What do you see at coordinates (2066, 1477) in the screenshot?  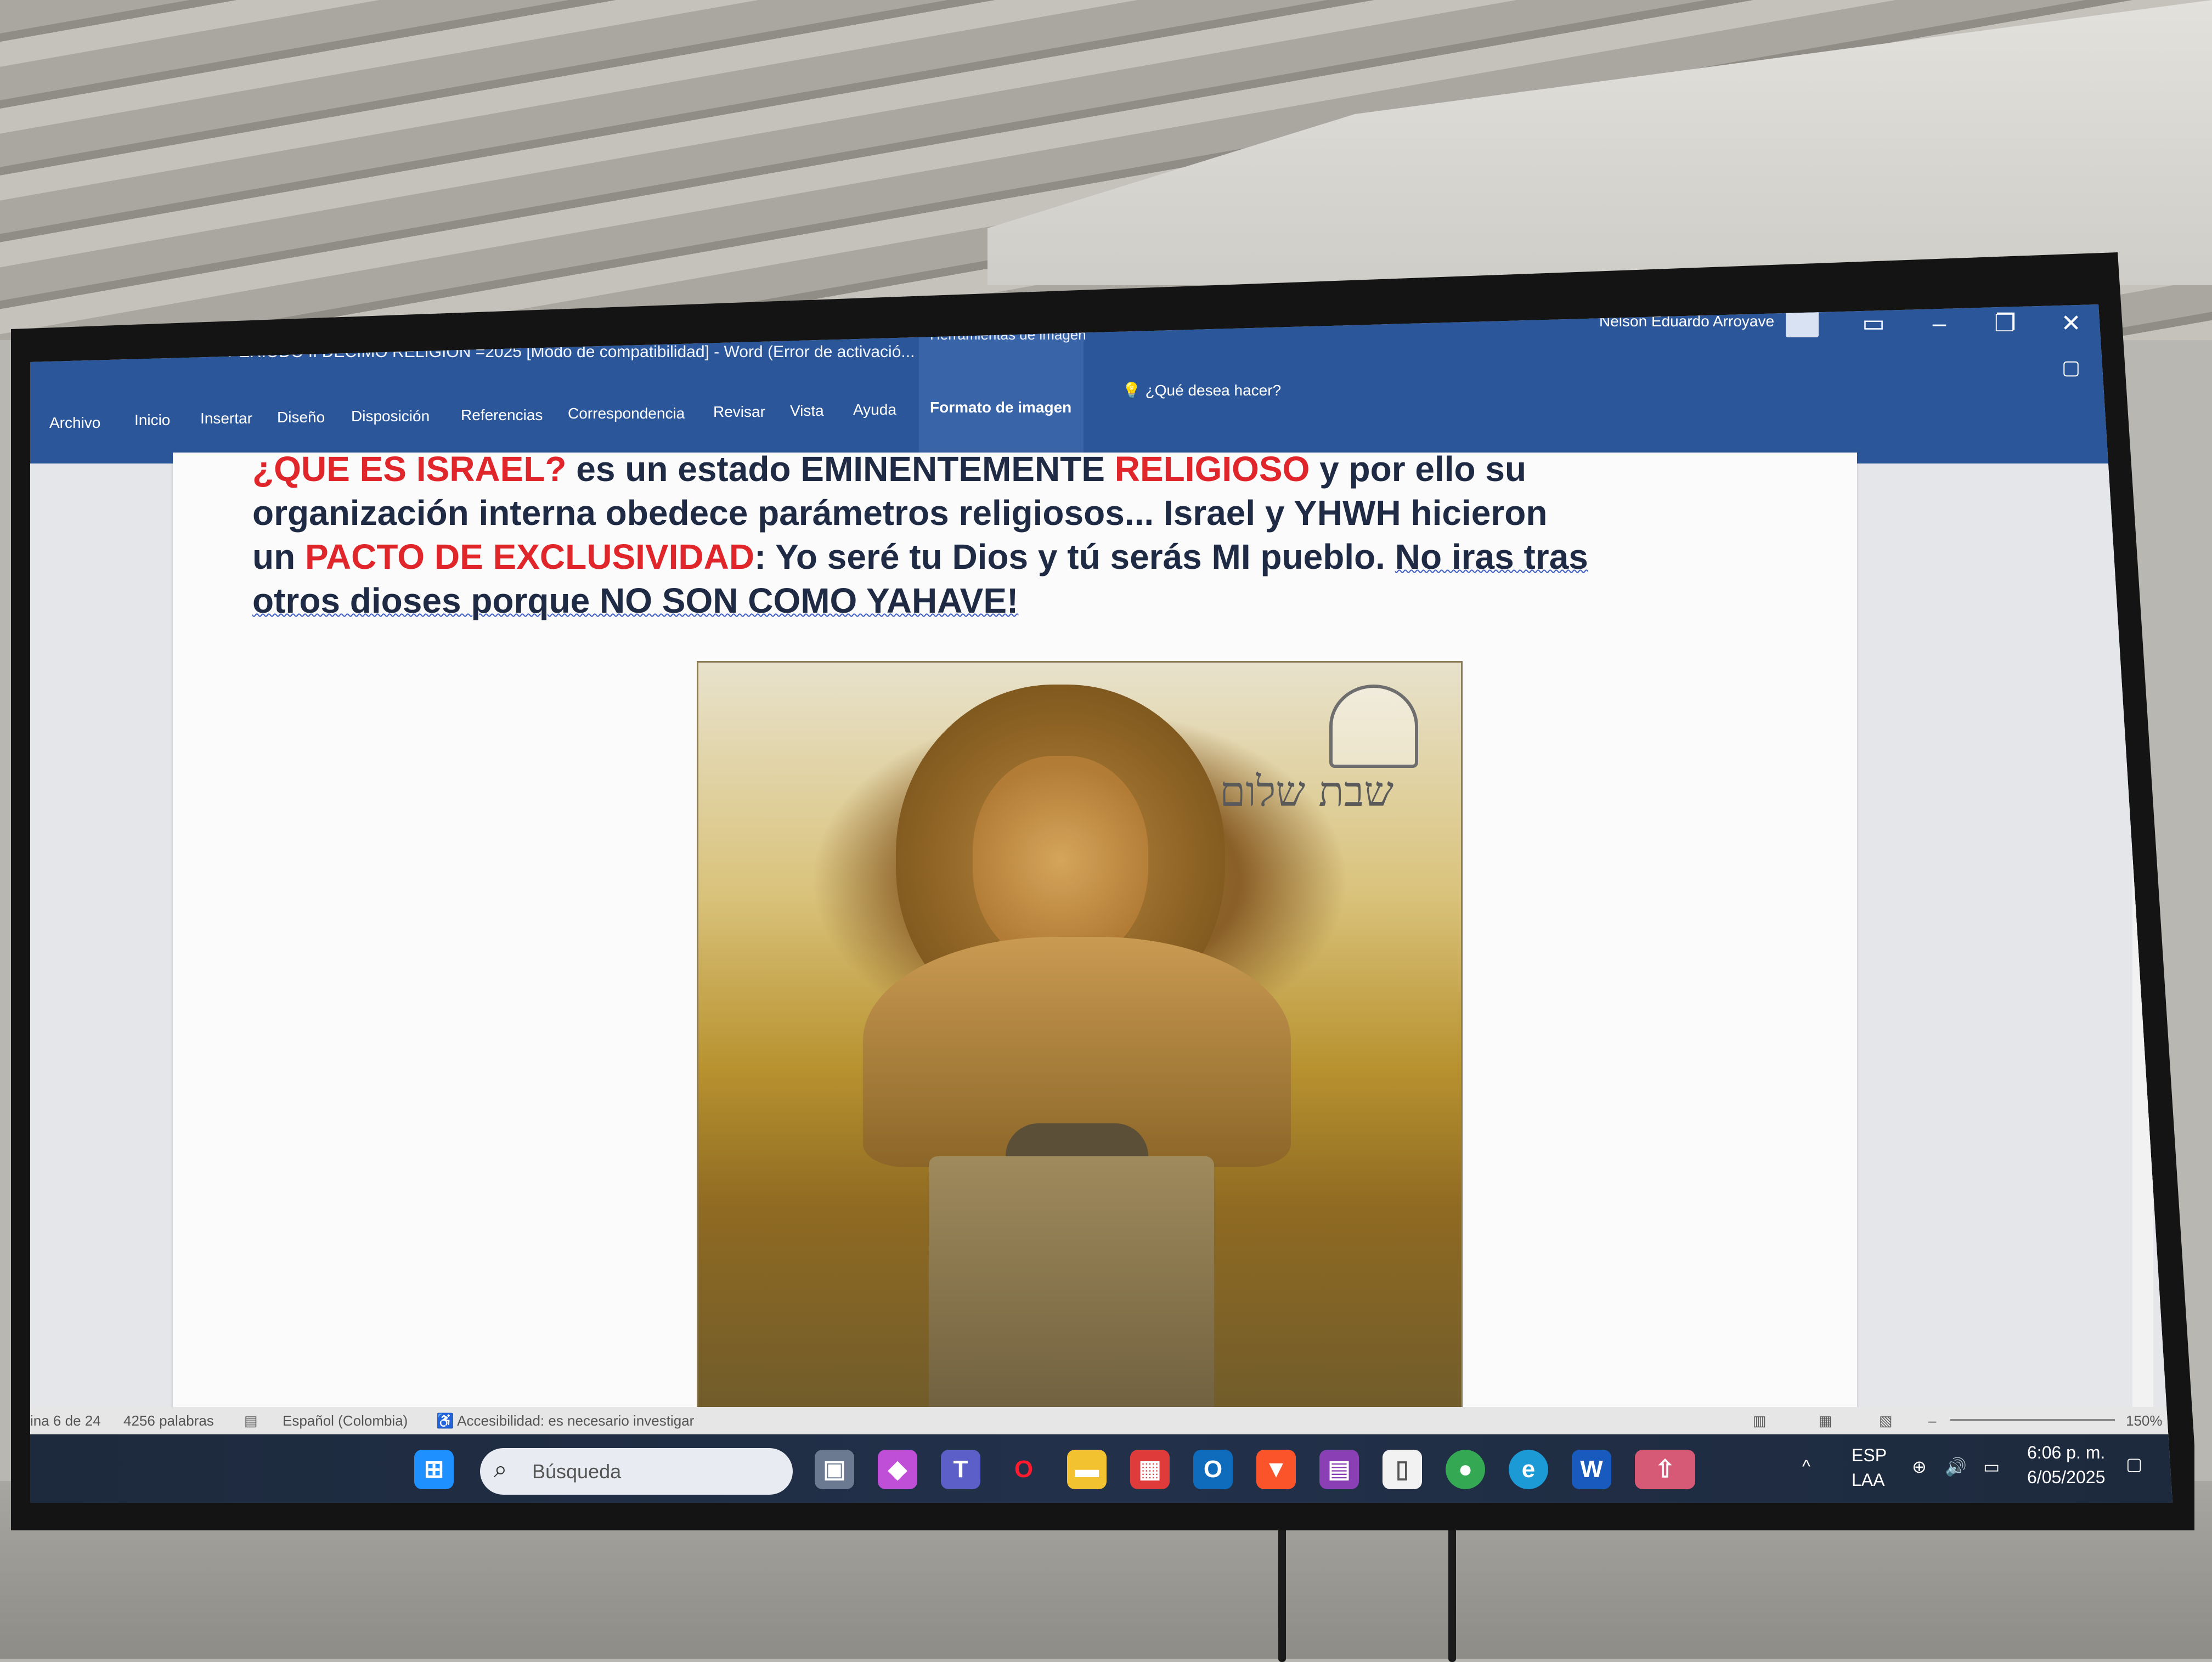 I see `clock-date: 6/05/2025` at bounding box center [2066, 1477].